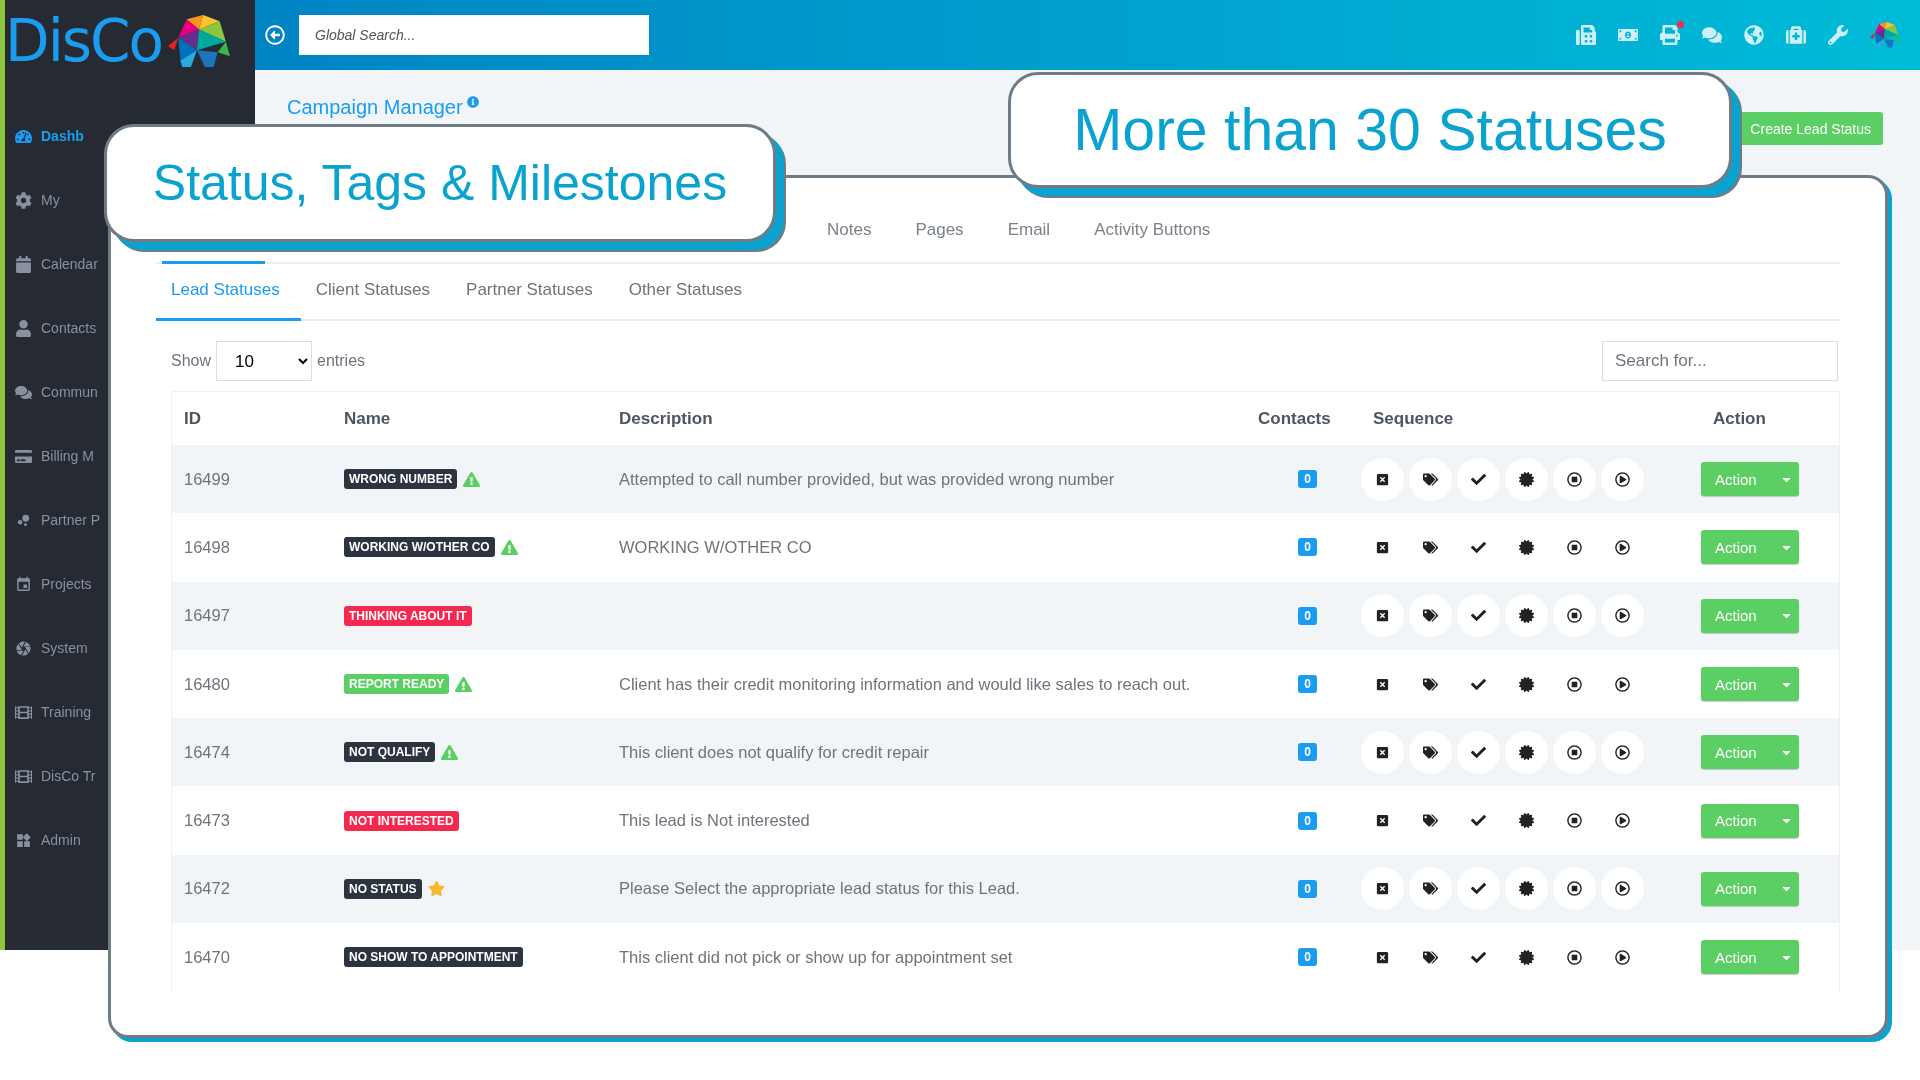 This screenshot has width=1920, height=1080. I want to click on status-badge: NOT INTERESTED, so click(401, 820).